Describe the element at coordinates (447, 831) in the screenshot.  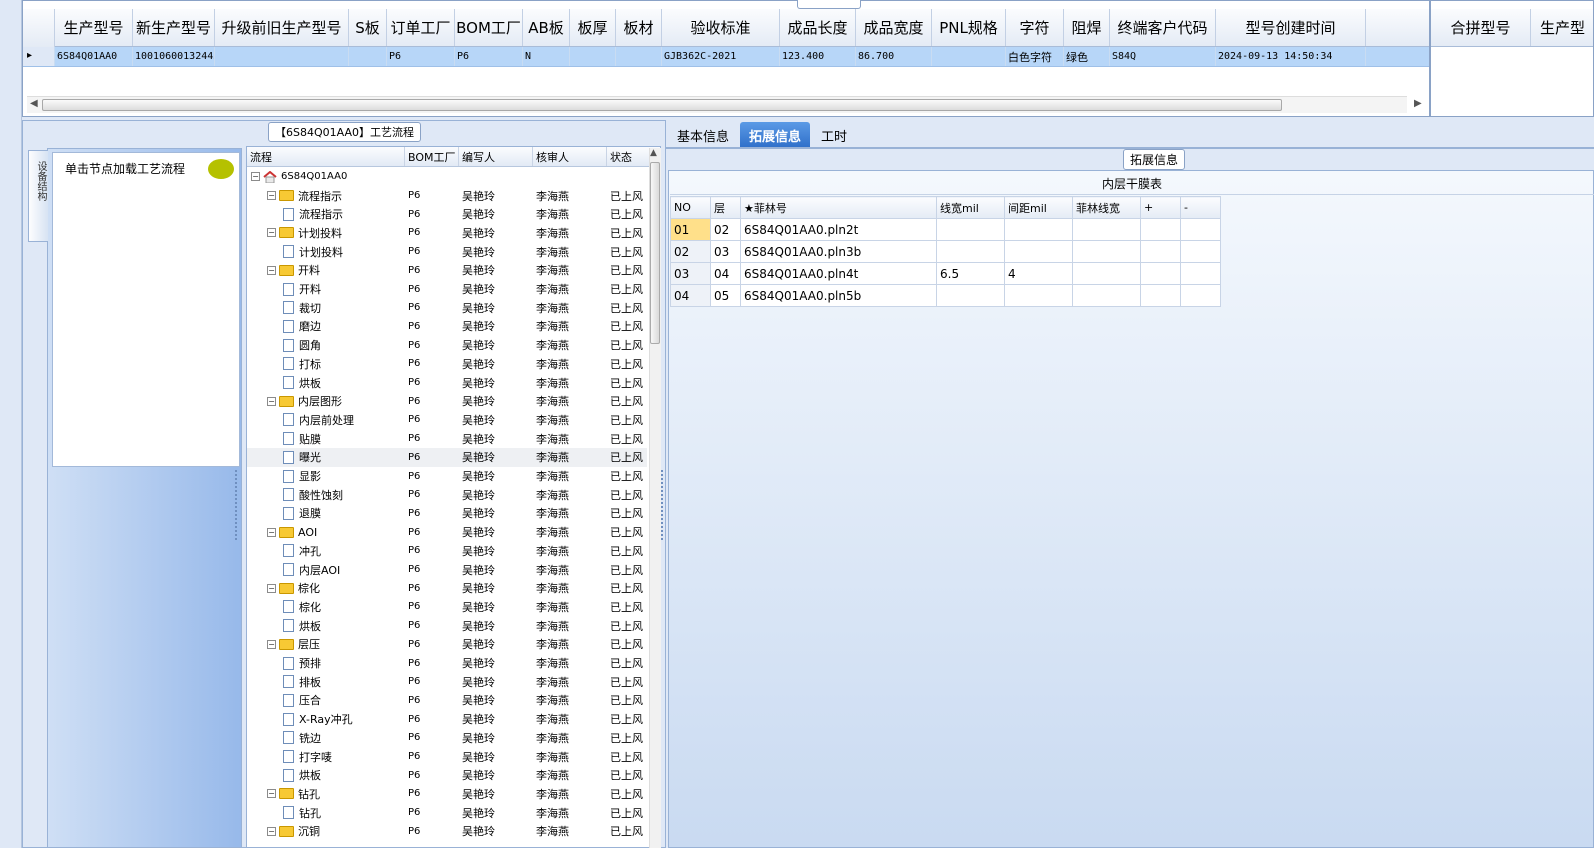
I see `tree-row: − 沉铜 P6 吴艳玲 李海燕 已上风` at that location.